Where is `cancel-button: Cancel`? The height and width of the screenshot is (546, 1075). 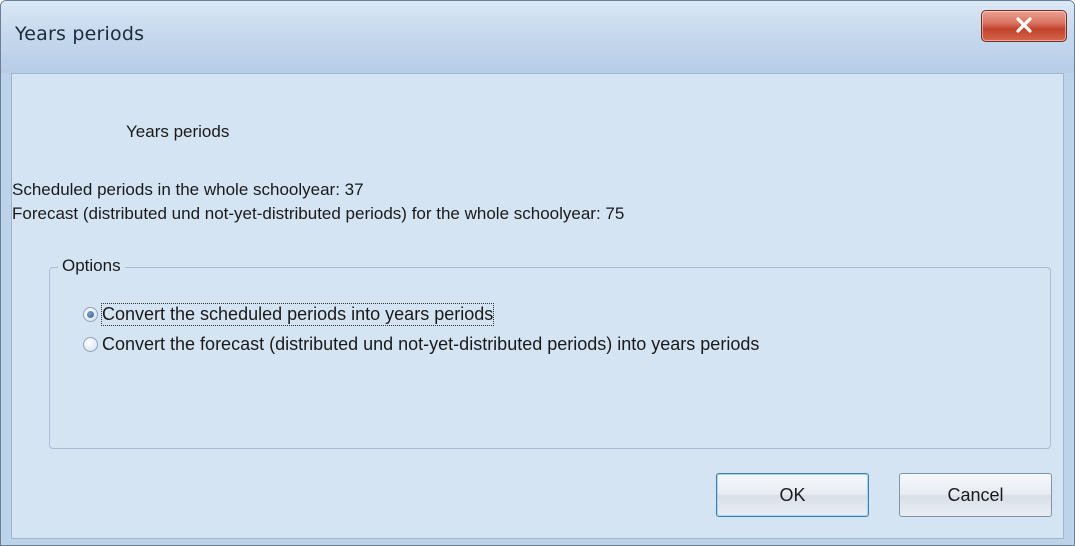 cancel-button: Cancel is located at coordinates (975, 495).